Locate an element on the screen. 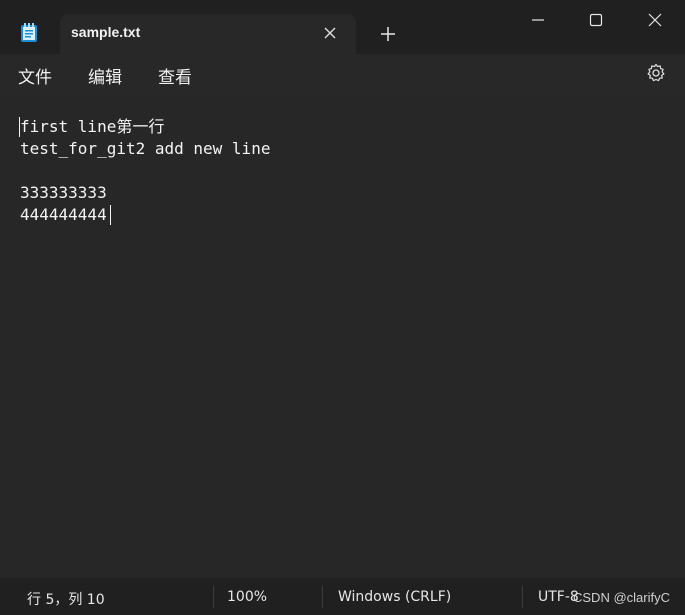  maximize-button is located at coordinates (597, 20).